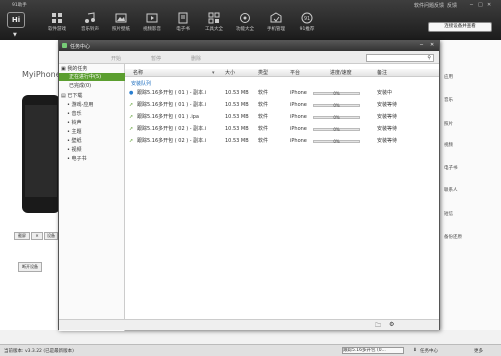 The width and height of the screenshot is (501, 356). Describe the element at coordinates (213, 73) in the screenshot. I see `sort-icon: ▾` at that location.